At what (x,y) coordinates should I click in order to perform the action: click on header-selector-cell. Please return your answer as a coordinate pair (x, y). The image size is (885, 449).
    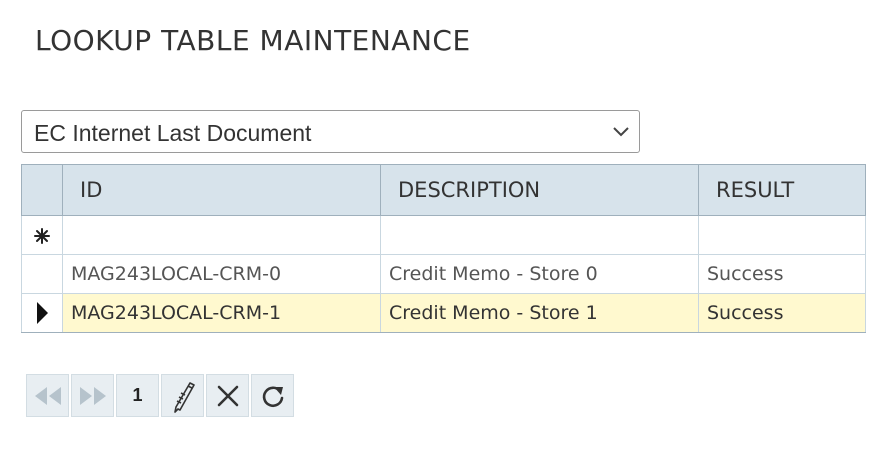
    Looking at the image, I should click on (42, 190).